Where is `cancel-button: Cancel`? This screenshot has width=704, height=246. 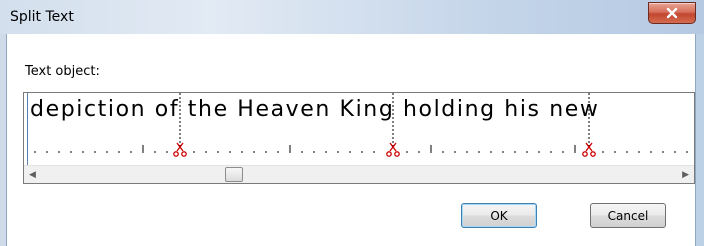
cancel-button: Cancel is located at coordinates (628, 215).